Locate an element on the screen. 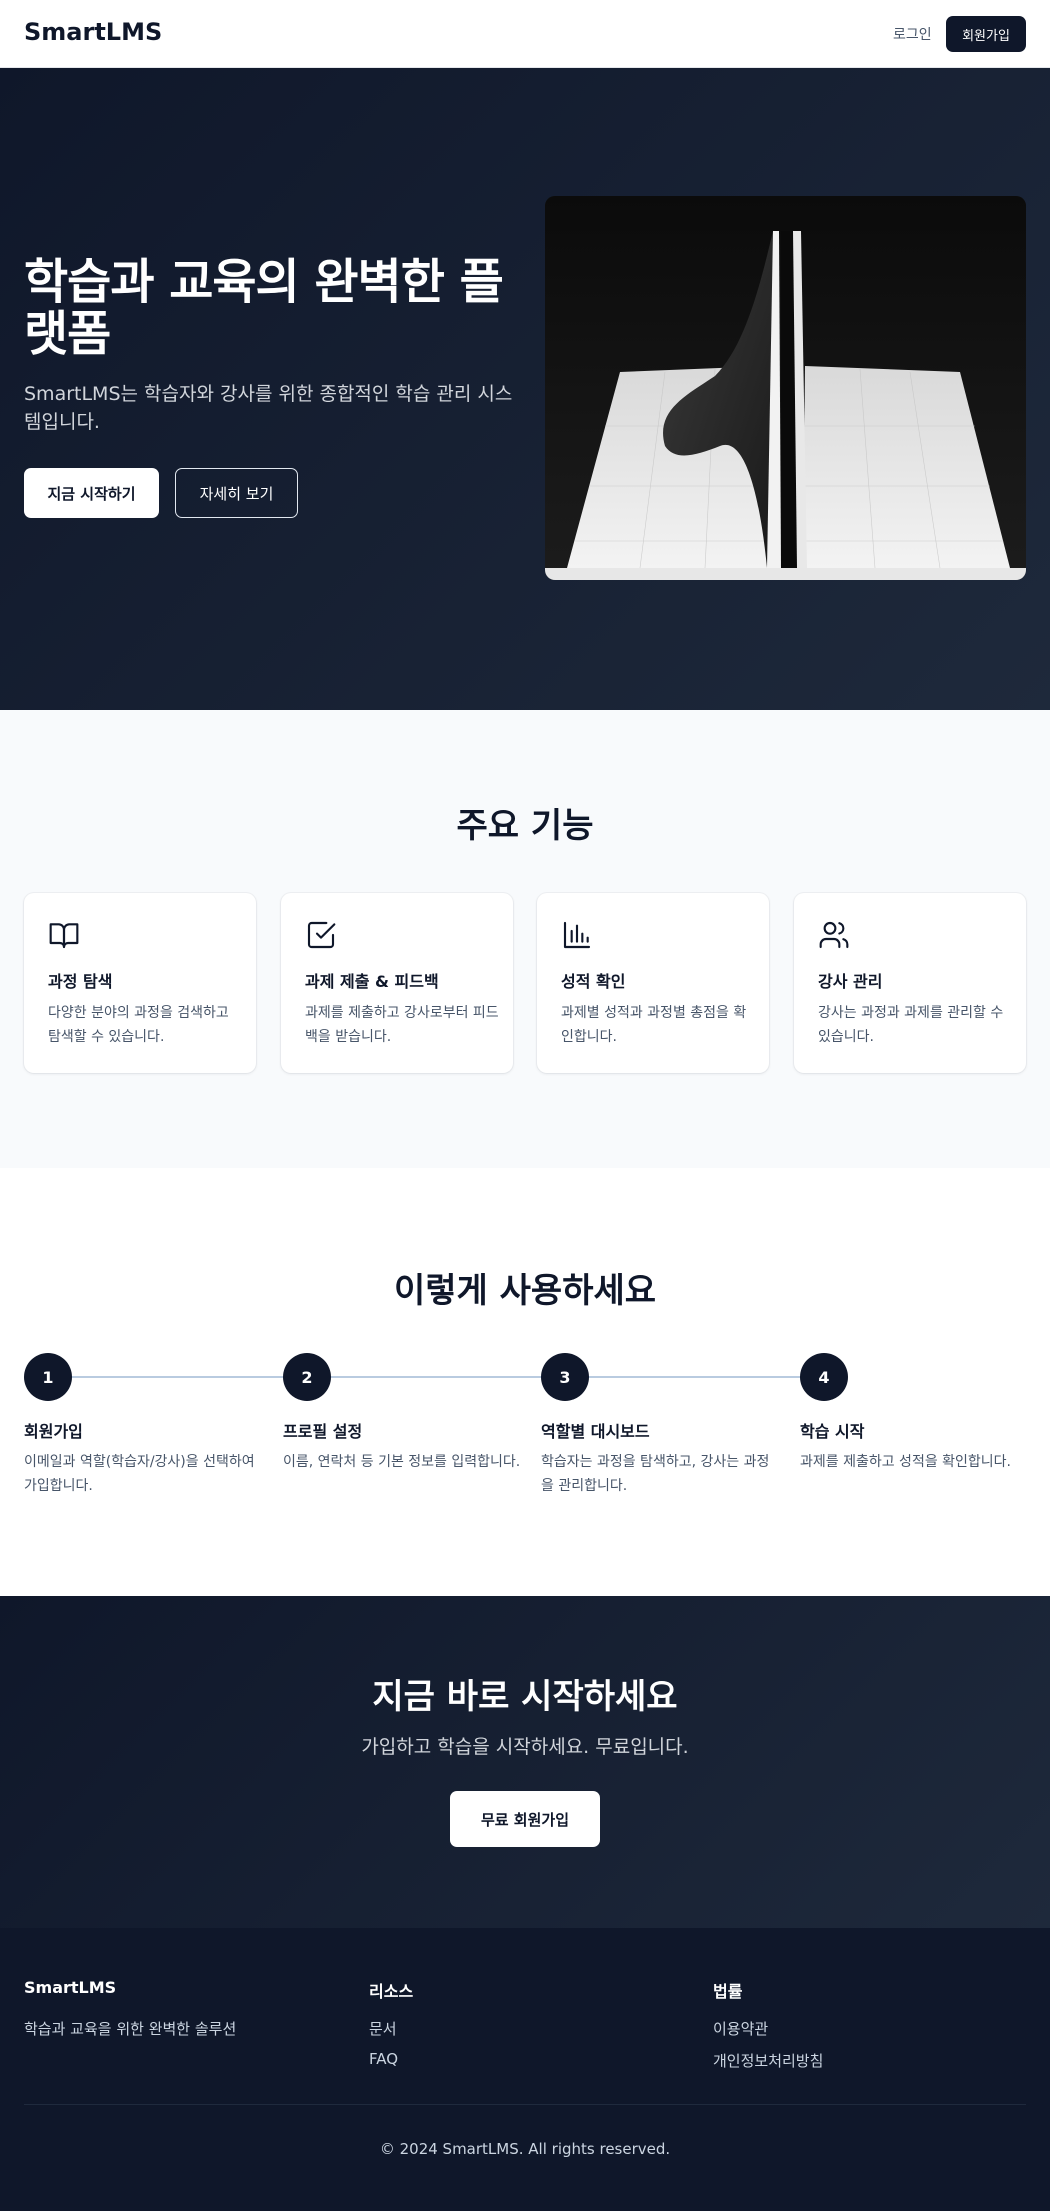 The image size is (1050, 2211). users-icon is located at coordinates (834, 935).